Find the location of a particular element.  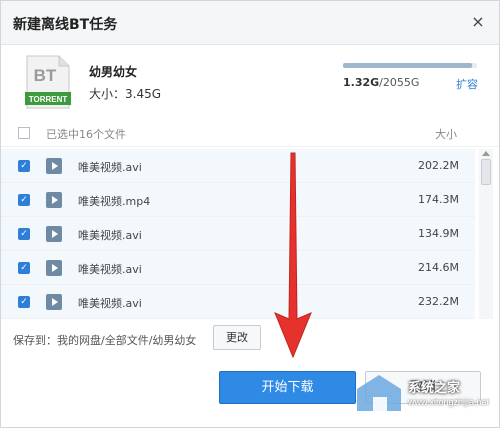

select-all-checkbox is located at coordinates (24, 133).